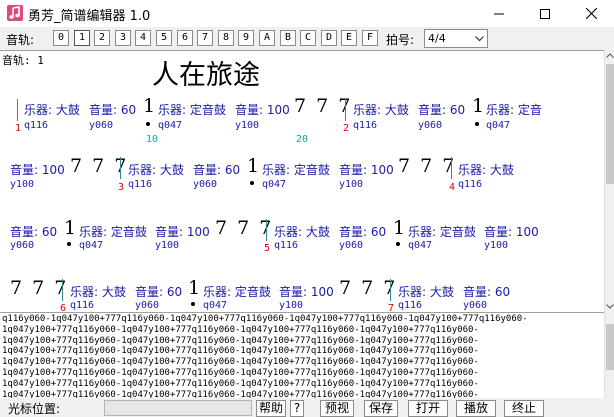 The height and width of the screenshot is (417, 614). What do you see at coordinates (381, 408) in the screenshot?
I see `save-button: 保存` at bounding box center [381, 408].